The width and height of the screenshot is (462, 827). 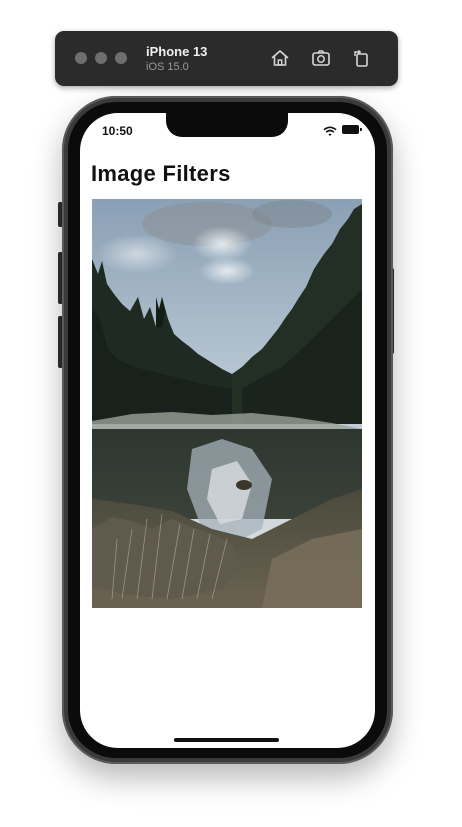 What do you see at coordinates (81, 58) in the screenshot?
I see `window-close-dot` at bounding box center [81, 58].